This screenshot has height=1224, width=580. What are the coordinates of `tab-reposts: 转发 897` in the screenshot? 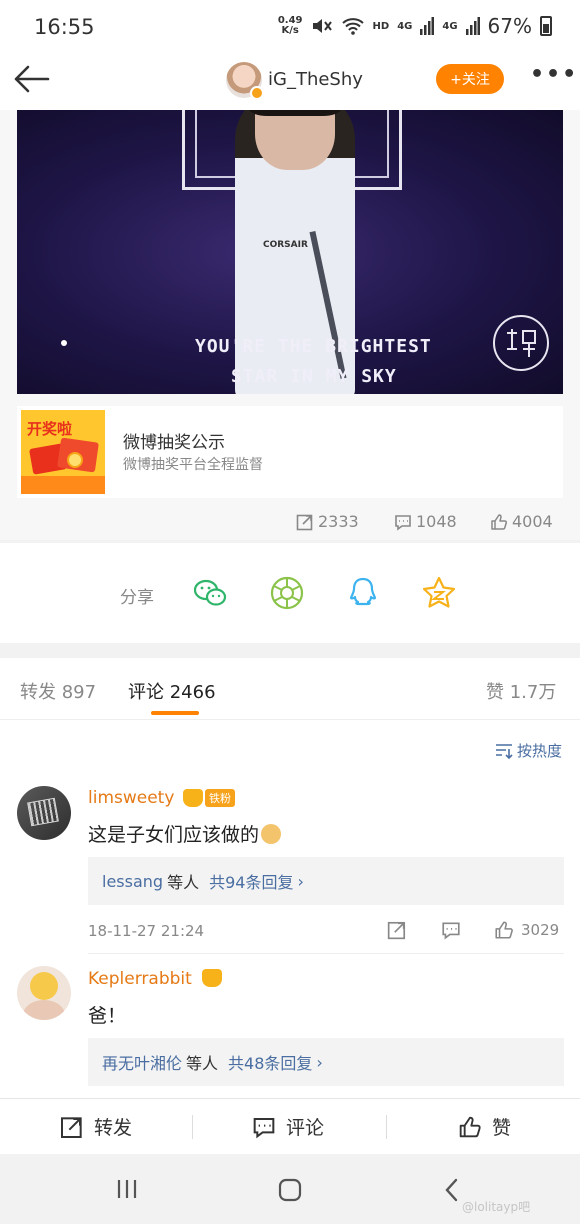 It's located at (58, 691).